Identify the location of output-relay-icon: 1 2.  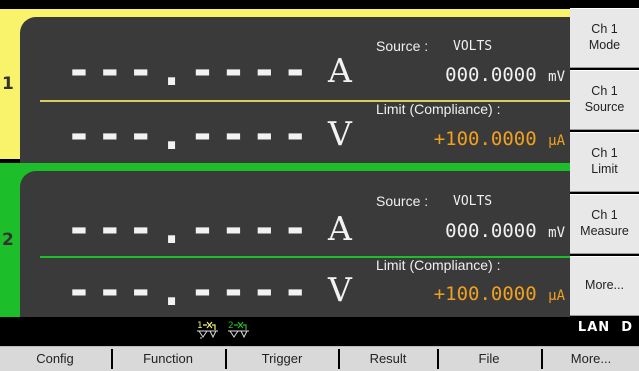
(223, 330).